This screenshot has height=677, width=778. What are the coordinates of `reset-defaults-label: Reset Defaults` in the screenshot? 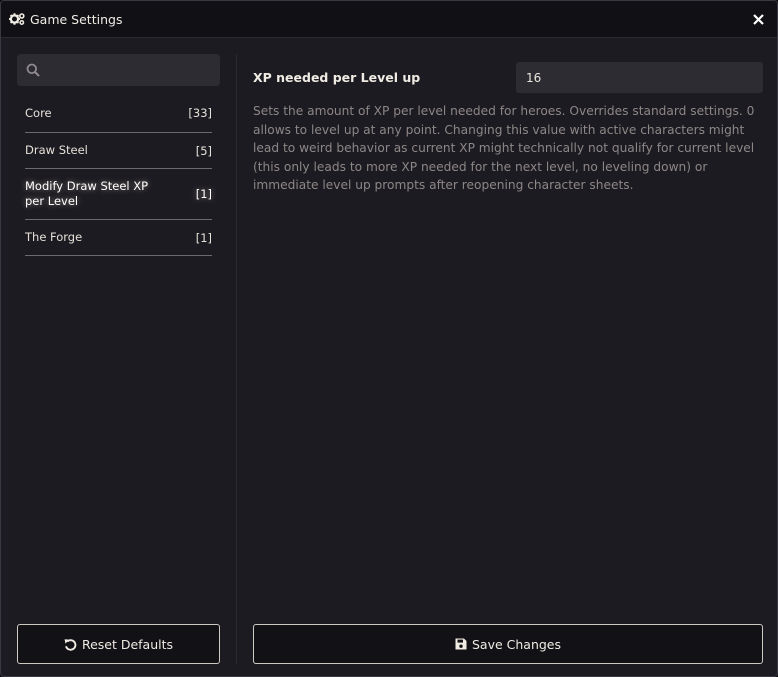 It's located at (127, 644).